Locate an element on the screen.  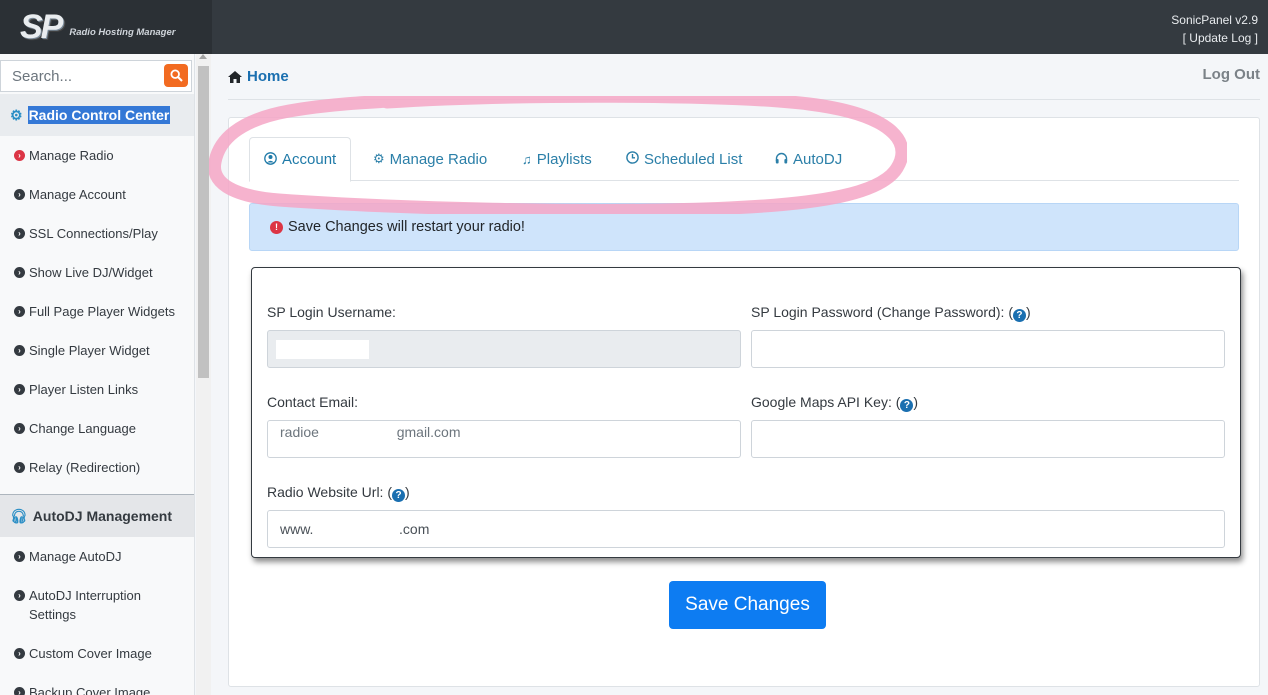
sidebar-item-label: Custom Cover Image is located at coordinates (90, 653).